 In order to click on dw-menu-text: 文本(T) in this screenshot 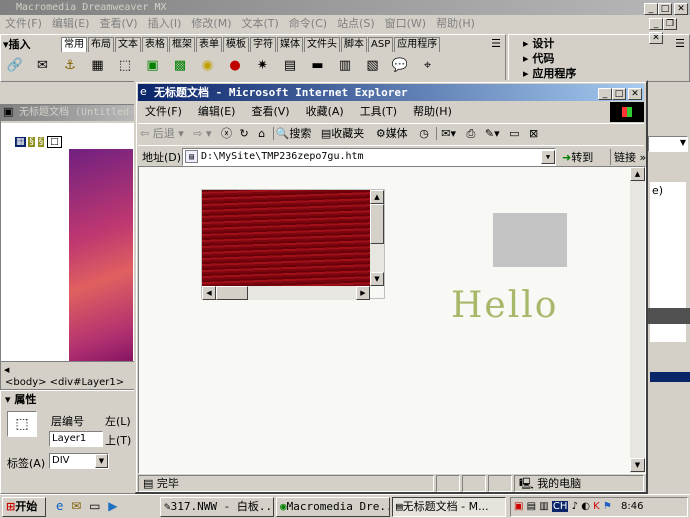, I will do `click(259, 24)`.